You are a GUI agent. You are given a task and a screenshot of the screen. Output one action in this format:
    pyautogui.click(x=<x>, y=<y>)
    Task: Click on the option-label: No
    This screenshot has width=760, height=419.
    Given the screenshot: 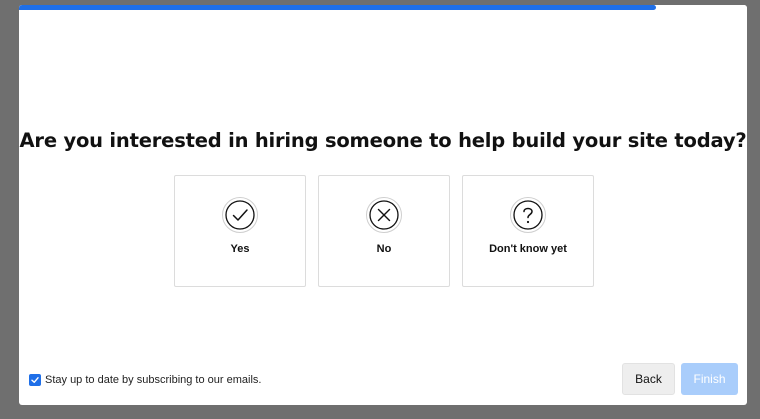 What is the action you would take?
    pyautogui.click(x=384, y=249)
    